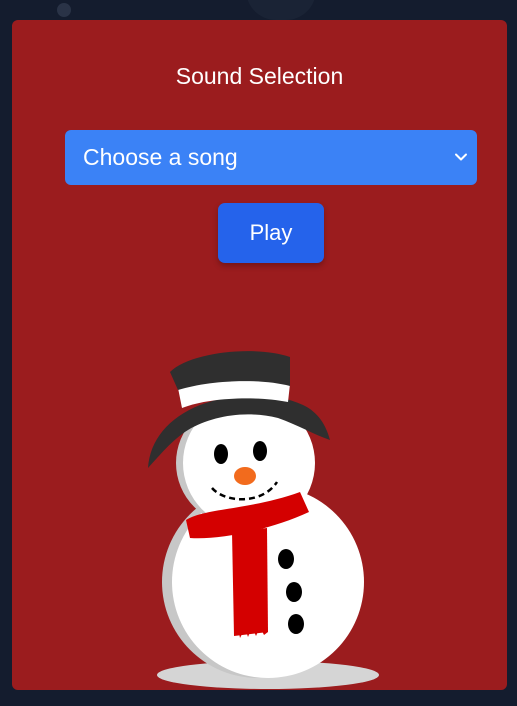  What do you see at coordinates (221, 454) in the screenshot?
I see `left-eye-icon` at bounding box center [221, 454].